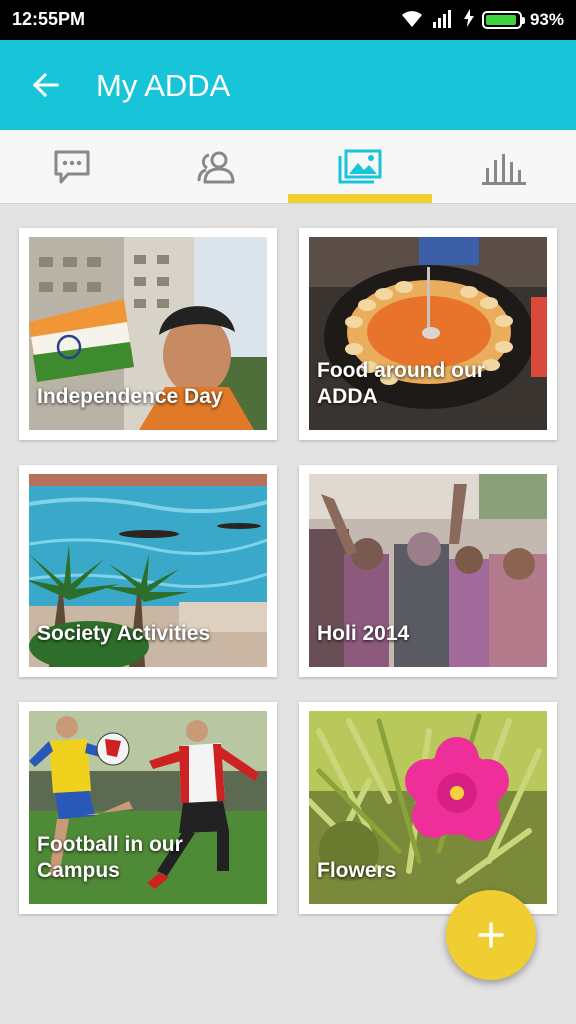 The width and height of the screenshot is (576, 1024). I want to click on album-card-football: Football in our Campus, so click(148, 808).